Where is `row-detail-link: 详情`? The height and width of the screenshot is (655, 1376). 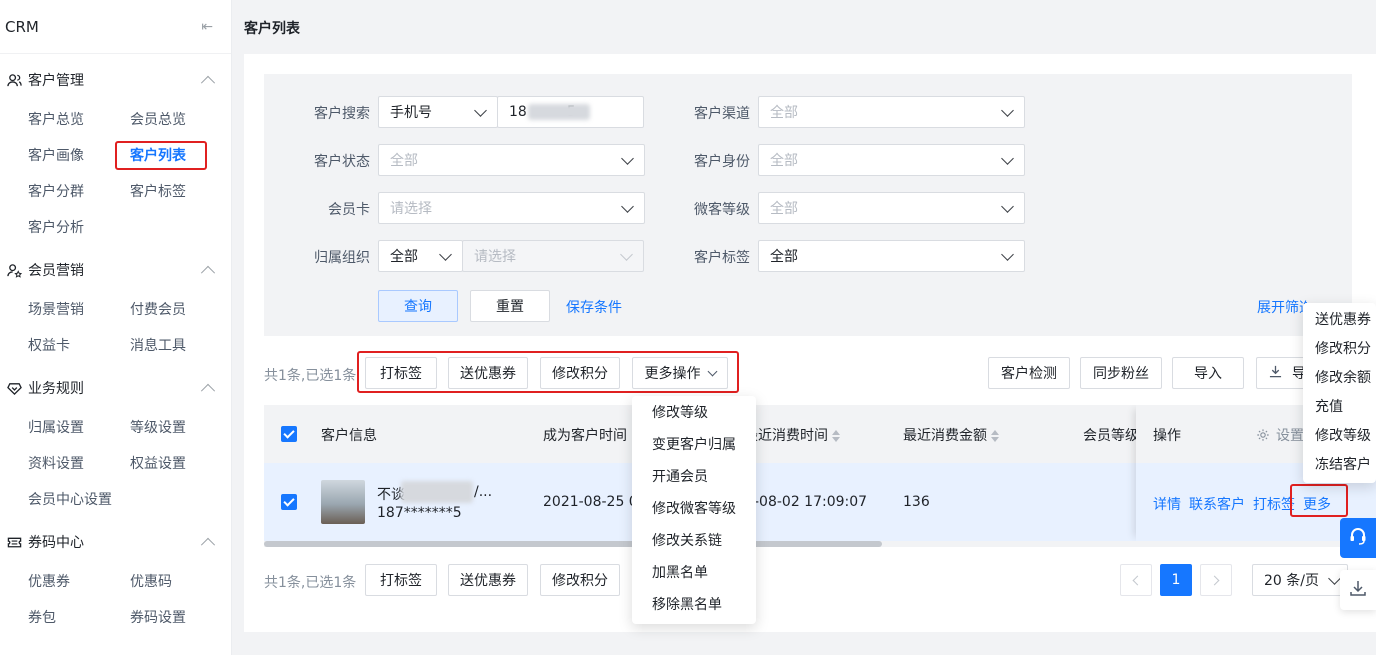
row-detail-link: 详情 is located at coordinates (1167, 504).